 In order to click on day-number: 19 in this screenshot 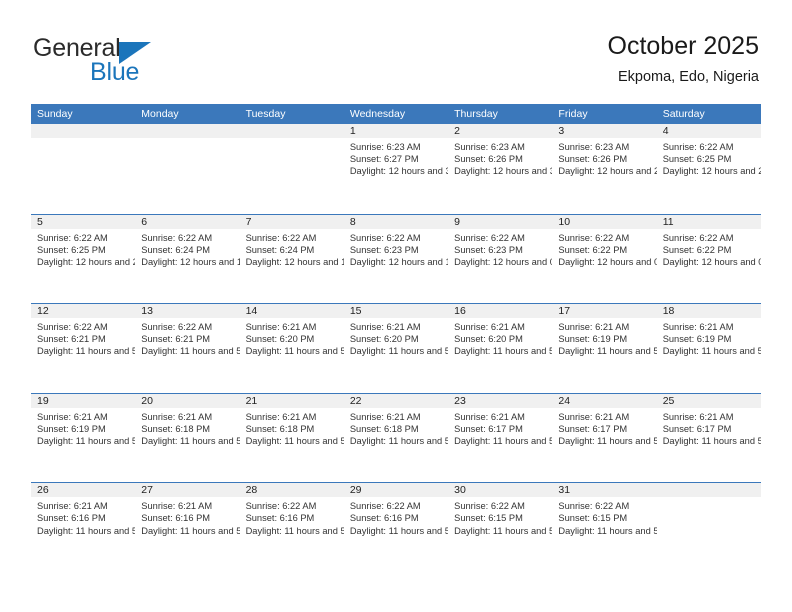, I will do `click(83, 400)`.